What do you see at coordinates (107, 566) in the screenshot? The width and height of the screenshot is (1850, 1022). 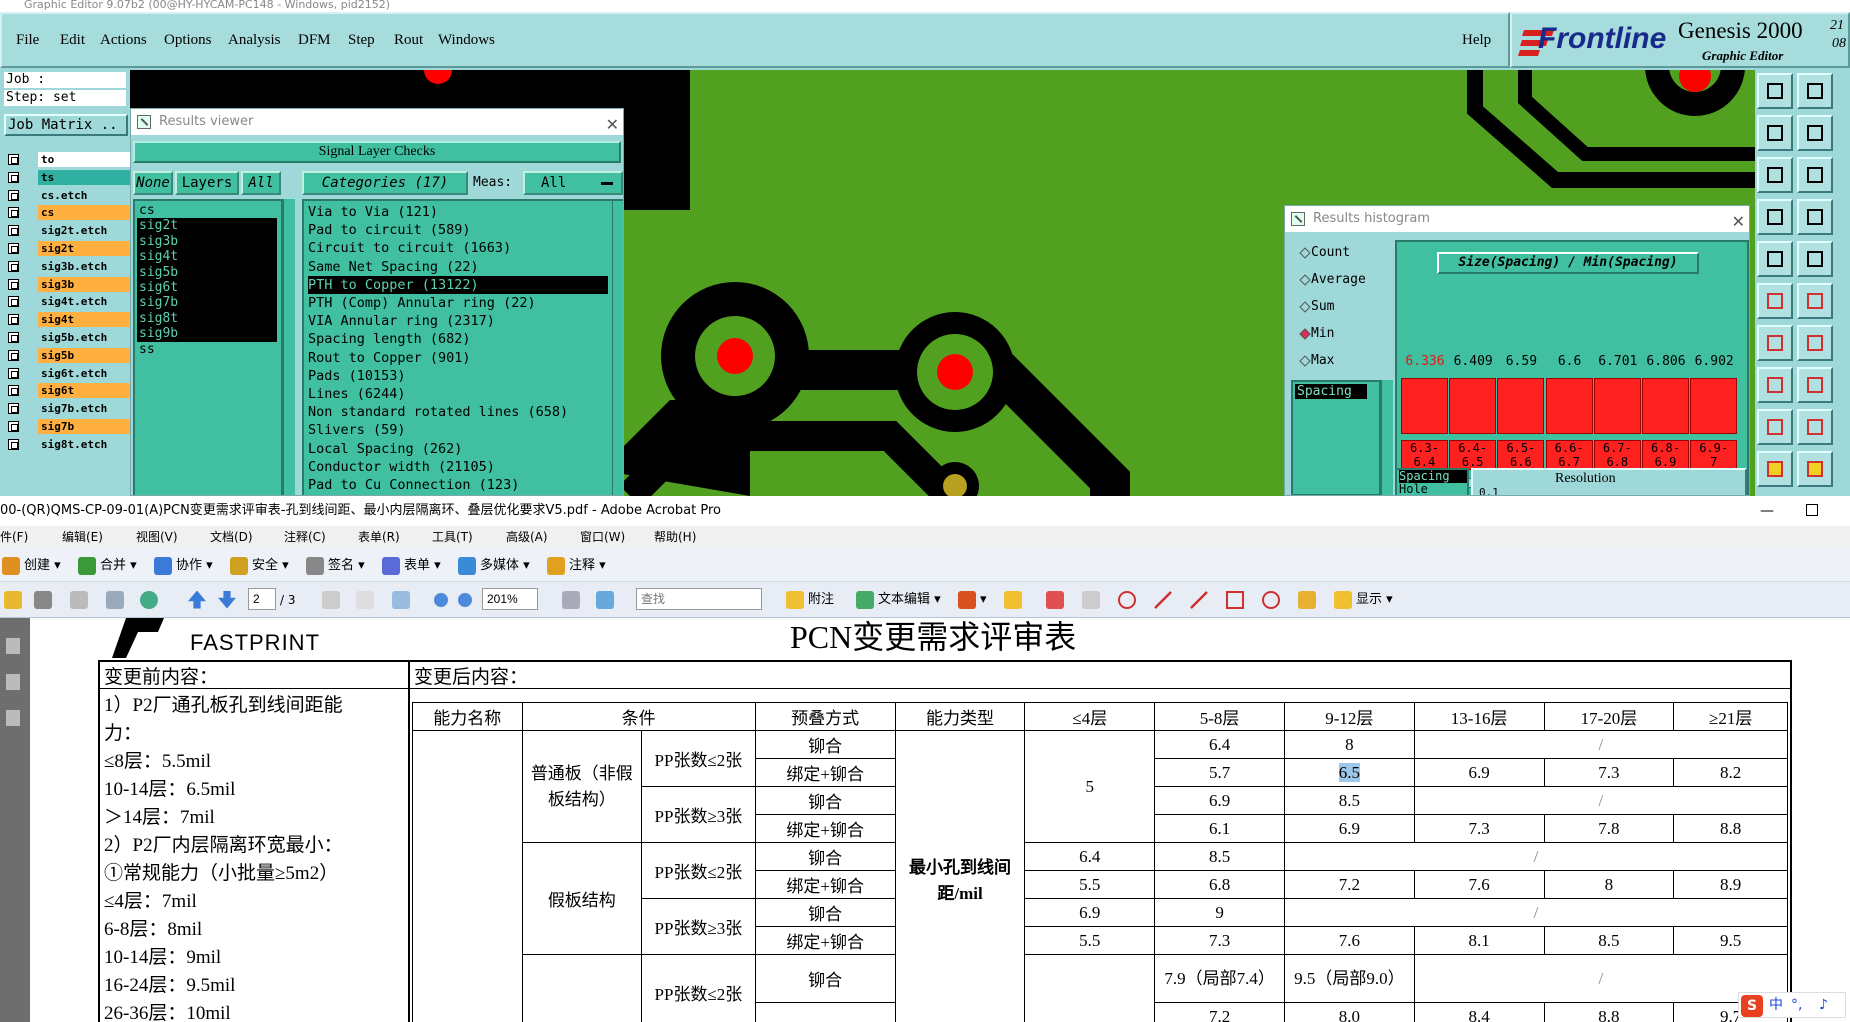 I see `task-button: 合并 ▾` at bounding box center [107, 566].